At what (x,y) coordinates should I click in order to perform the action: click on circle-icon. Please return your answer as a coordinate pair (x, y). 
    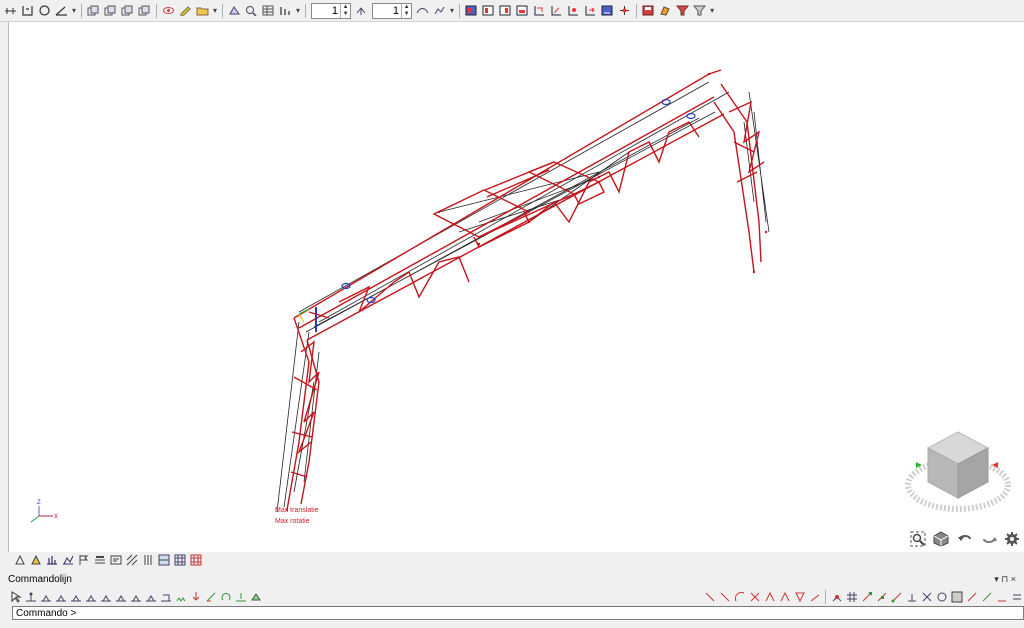
    Looking at the image, I should click on (44, 10).